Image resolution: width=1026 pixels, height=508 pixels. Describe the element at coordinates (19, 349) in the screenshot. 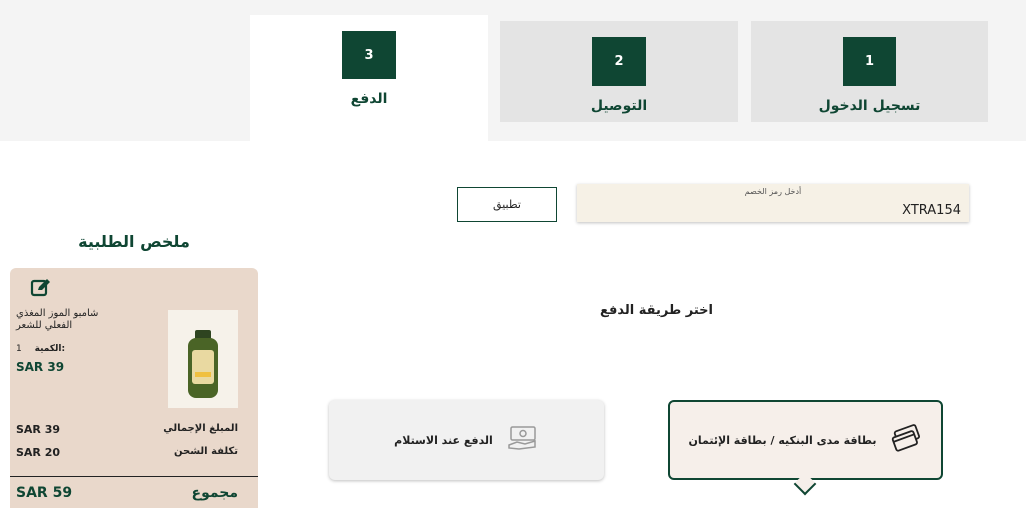

I see `quantity-value: 1` at that location.